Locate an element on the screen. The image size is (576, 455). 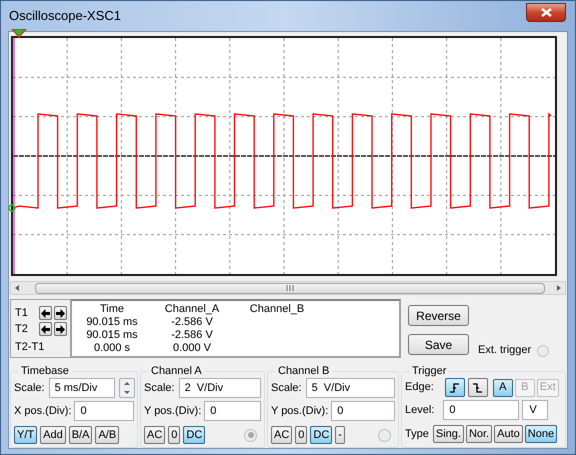
window-title: Oscilloscope-XSC1 is located at coordinates (65, 16).